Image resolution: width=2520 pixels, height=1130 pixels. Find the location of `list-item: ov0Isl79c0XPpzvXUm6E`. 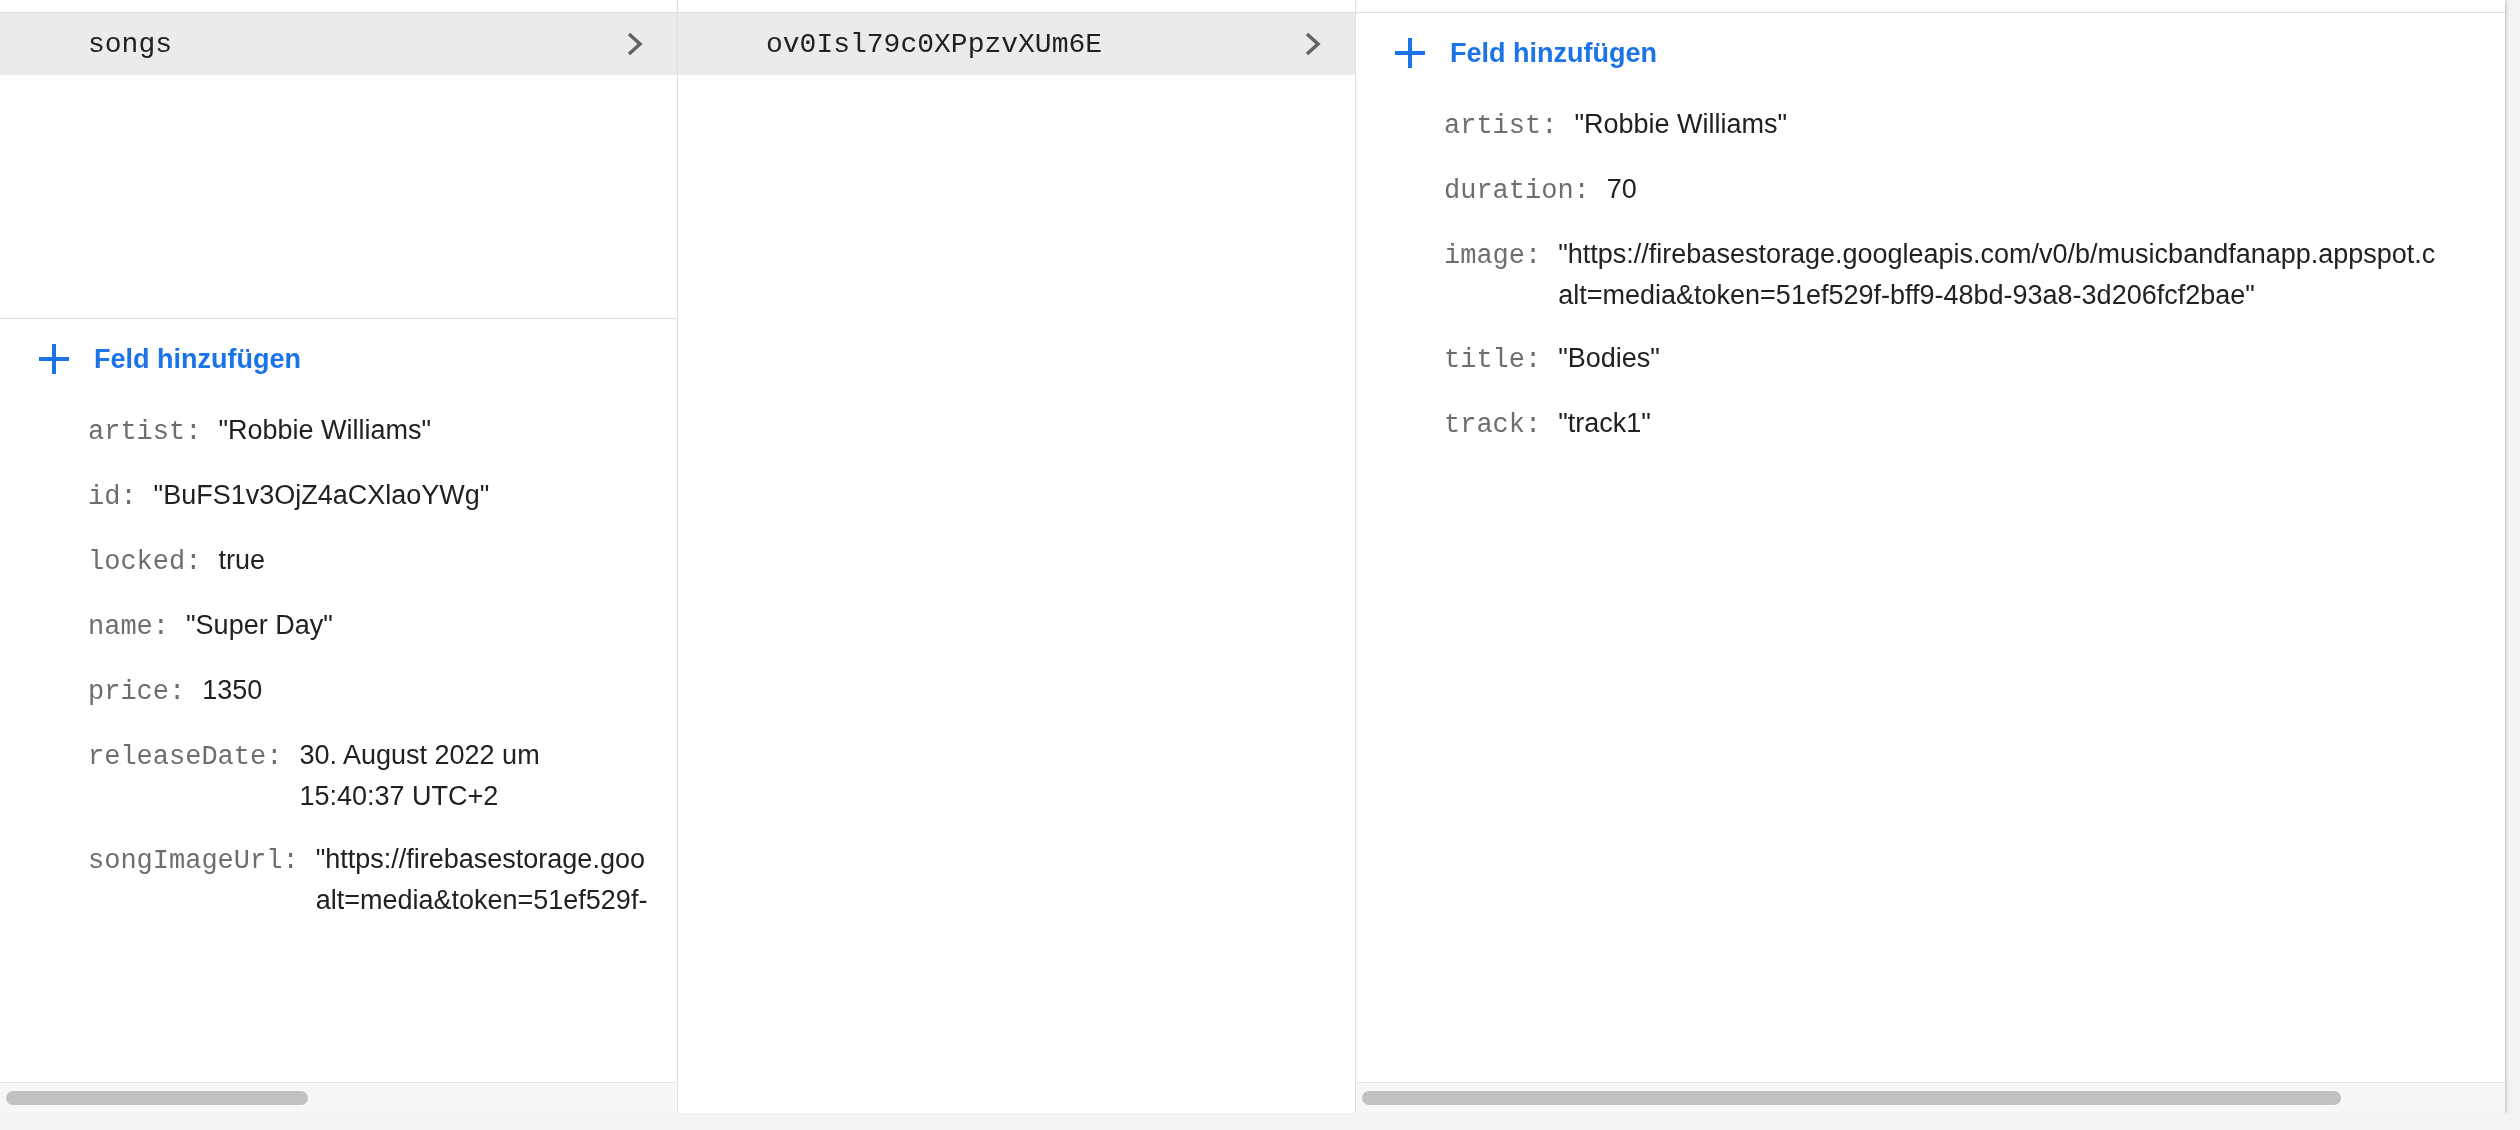

list-item: ov0Isl79c0XPpzvXUm6E is located at coordinates (1016, 44).